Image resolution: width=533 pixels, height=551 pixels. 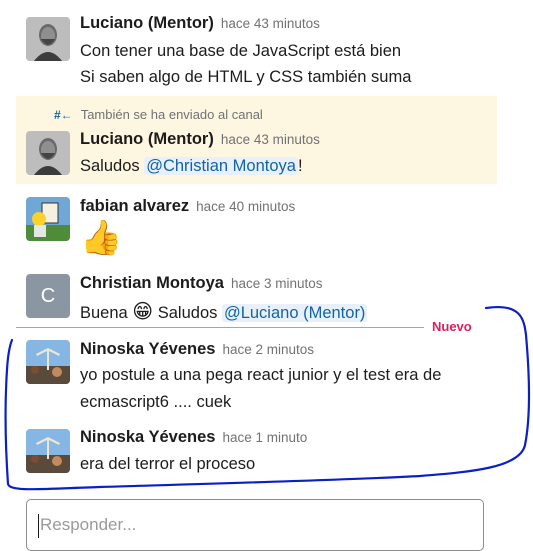 What do you see at coordinates (264, 437) in the screenshot?
I see `timestamp: hace 1 minuto` at bounding box center [264, 437].